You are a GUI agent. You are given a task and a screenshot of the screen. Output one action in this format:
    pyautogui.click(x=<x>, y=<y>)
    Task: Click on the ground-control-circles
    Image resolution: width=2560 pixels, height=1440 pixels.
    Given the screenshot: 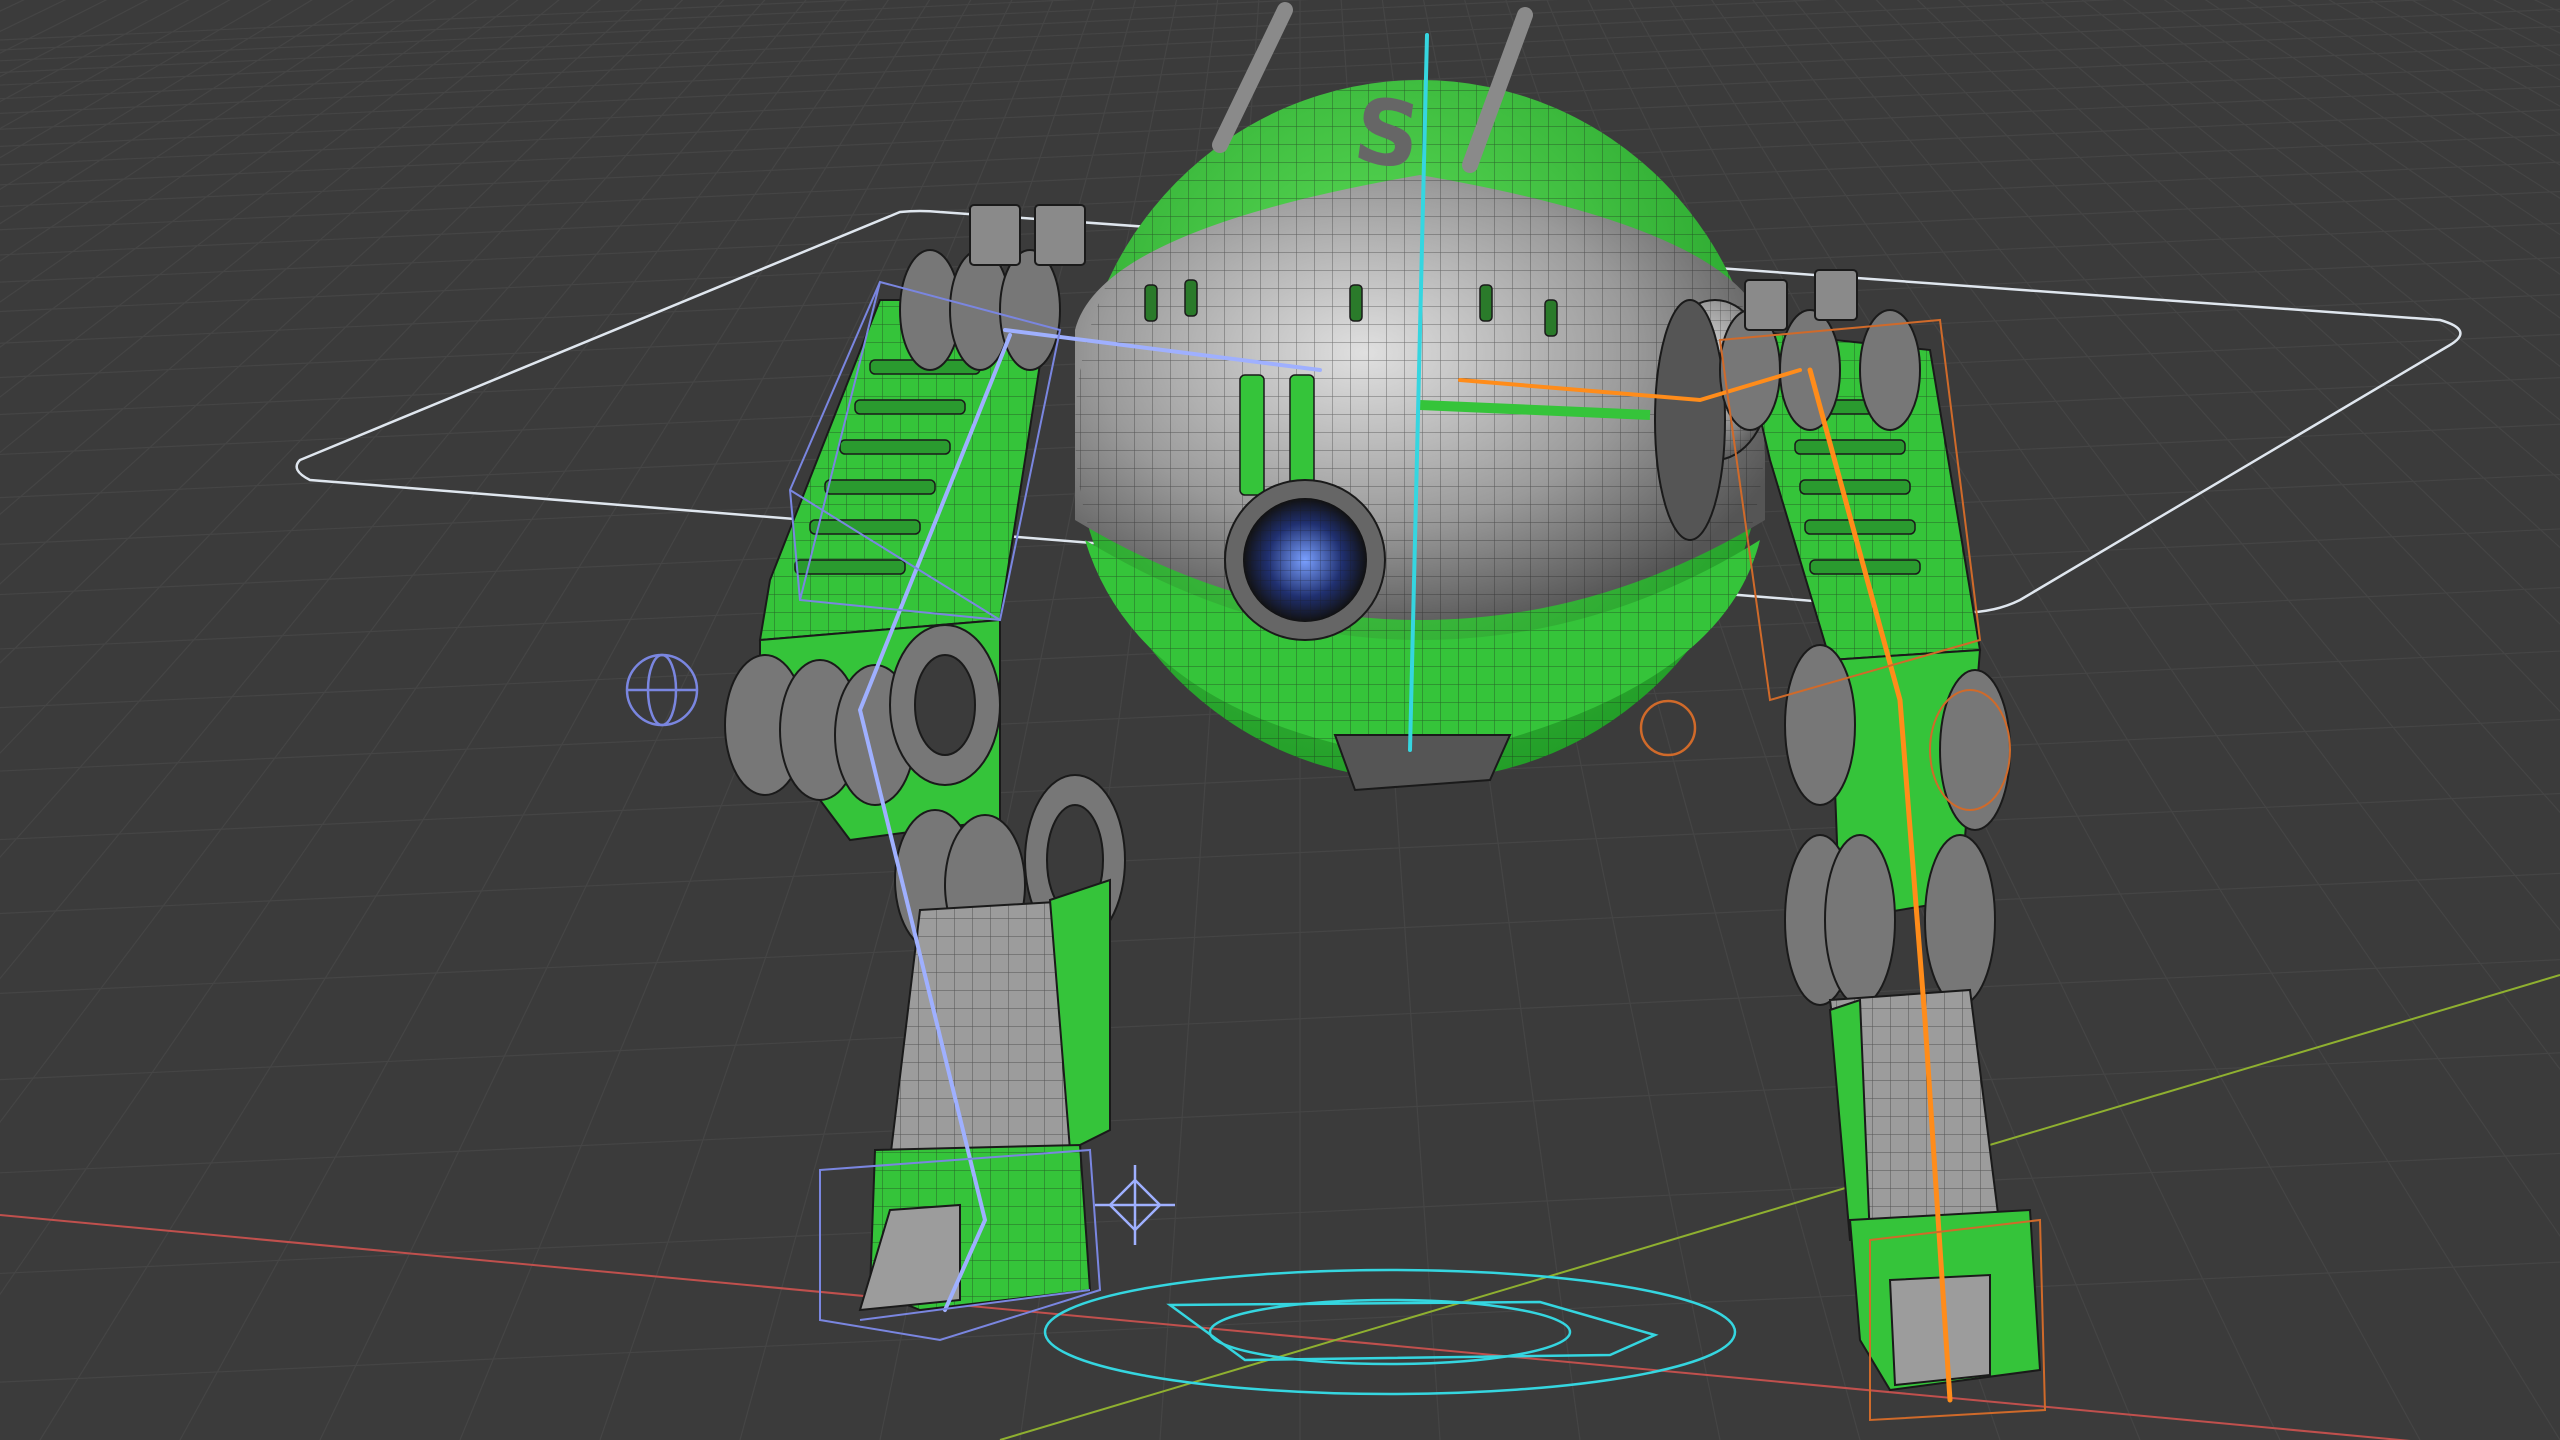 What is the action you would take?
    pyautogui.click(x=1390, y=1042)
    